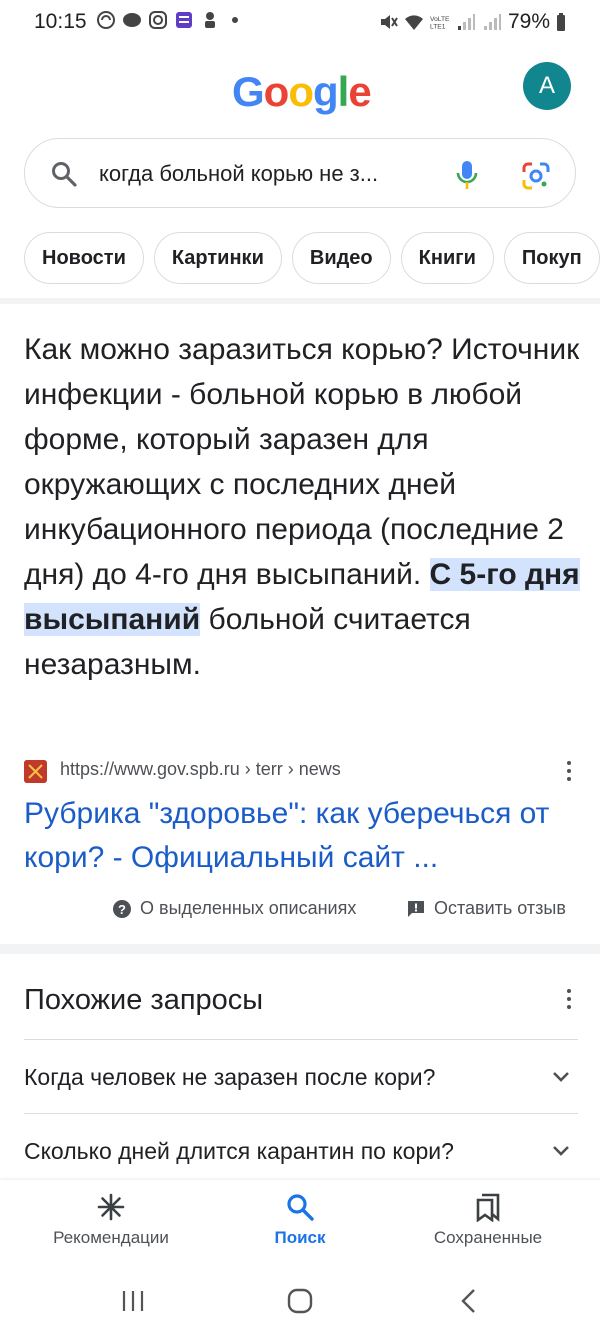  I want to click on more-options-icon, so click(569, 771).